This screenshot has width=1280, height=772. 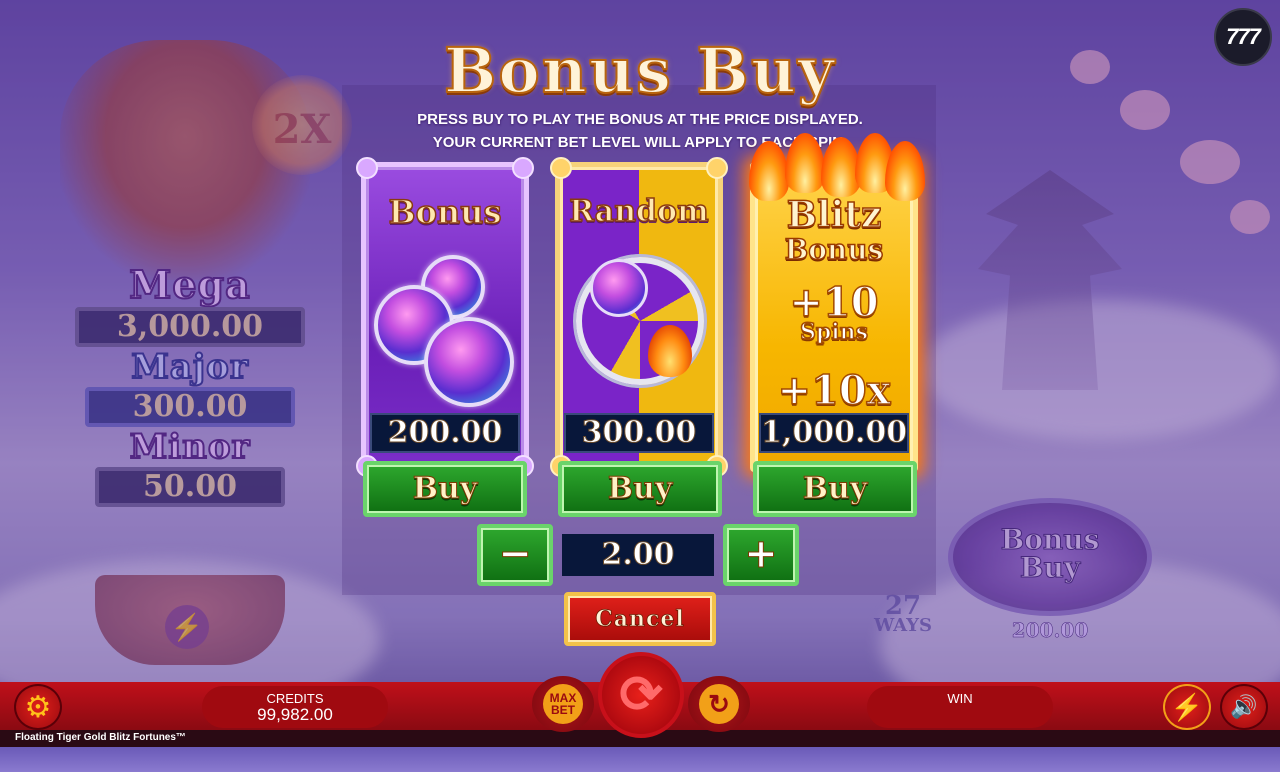 What do you see at coordinates (835, 489) in the screenshot?
I see `buy-blitz-bonus-button: Buy` at bounding box center [835, 489].